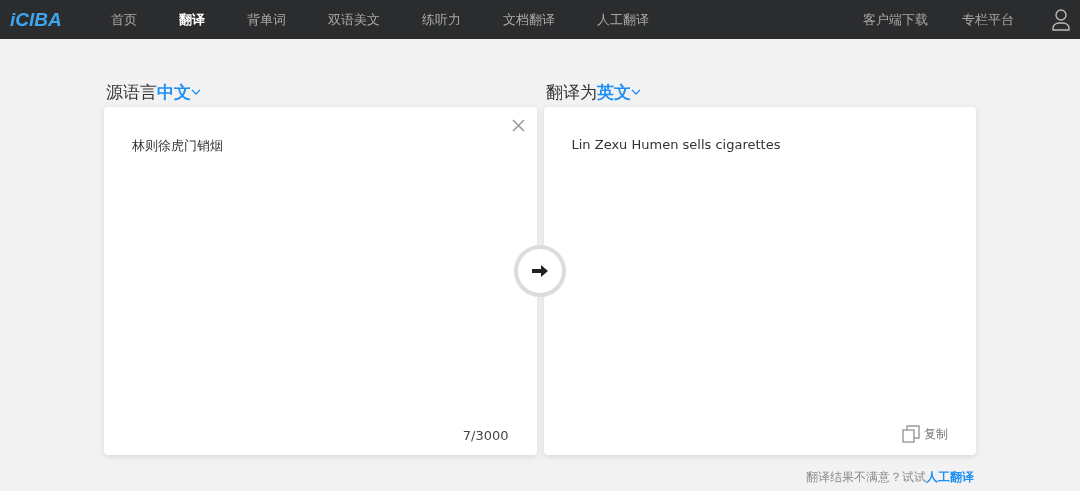  What do you see at coordinates (676, 145) in the screenshot?
I see `translation-text: Lin Zexu Humen sells cigarettes` at bounding box center [676, 145].